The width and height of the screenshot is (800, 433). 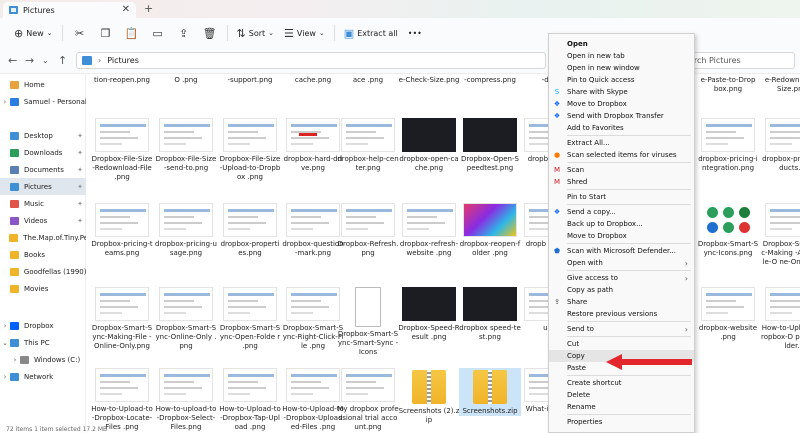 I want to click on menu-item-scan: M Scan, so click(x=621, y=170).